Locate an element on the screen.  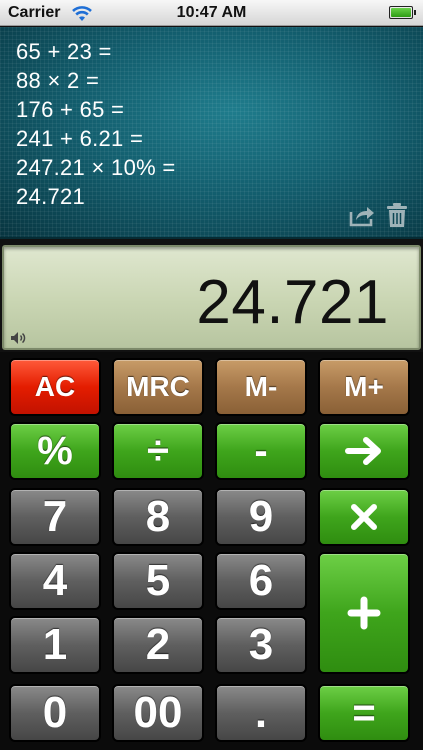
equals-label: = is located at coordinates (364, 712).